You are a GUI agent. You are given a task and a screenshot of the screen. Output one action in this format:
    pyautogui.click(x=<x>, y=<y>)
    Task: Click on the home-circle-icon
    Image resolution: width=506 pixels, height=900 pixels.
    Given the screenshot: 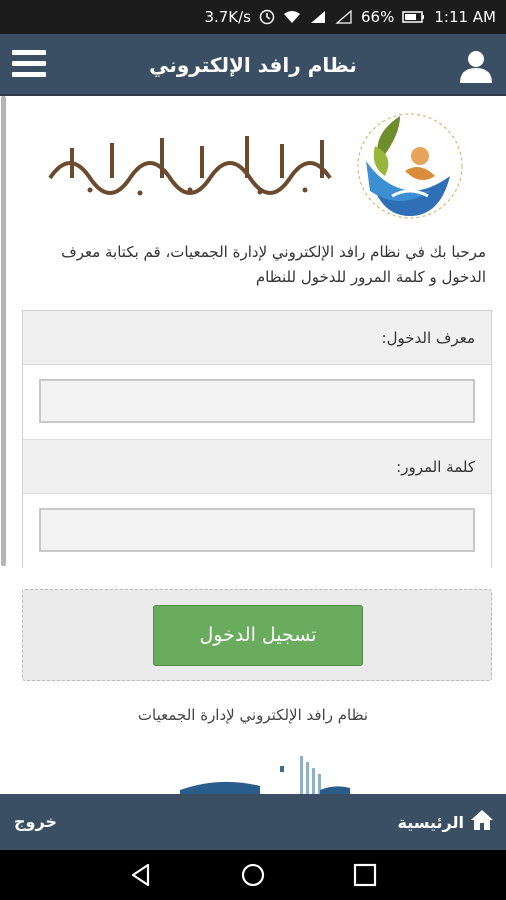 What is the action you would take?
    pyautogui.click(x=253, y=875)
    